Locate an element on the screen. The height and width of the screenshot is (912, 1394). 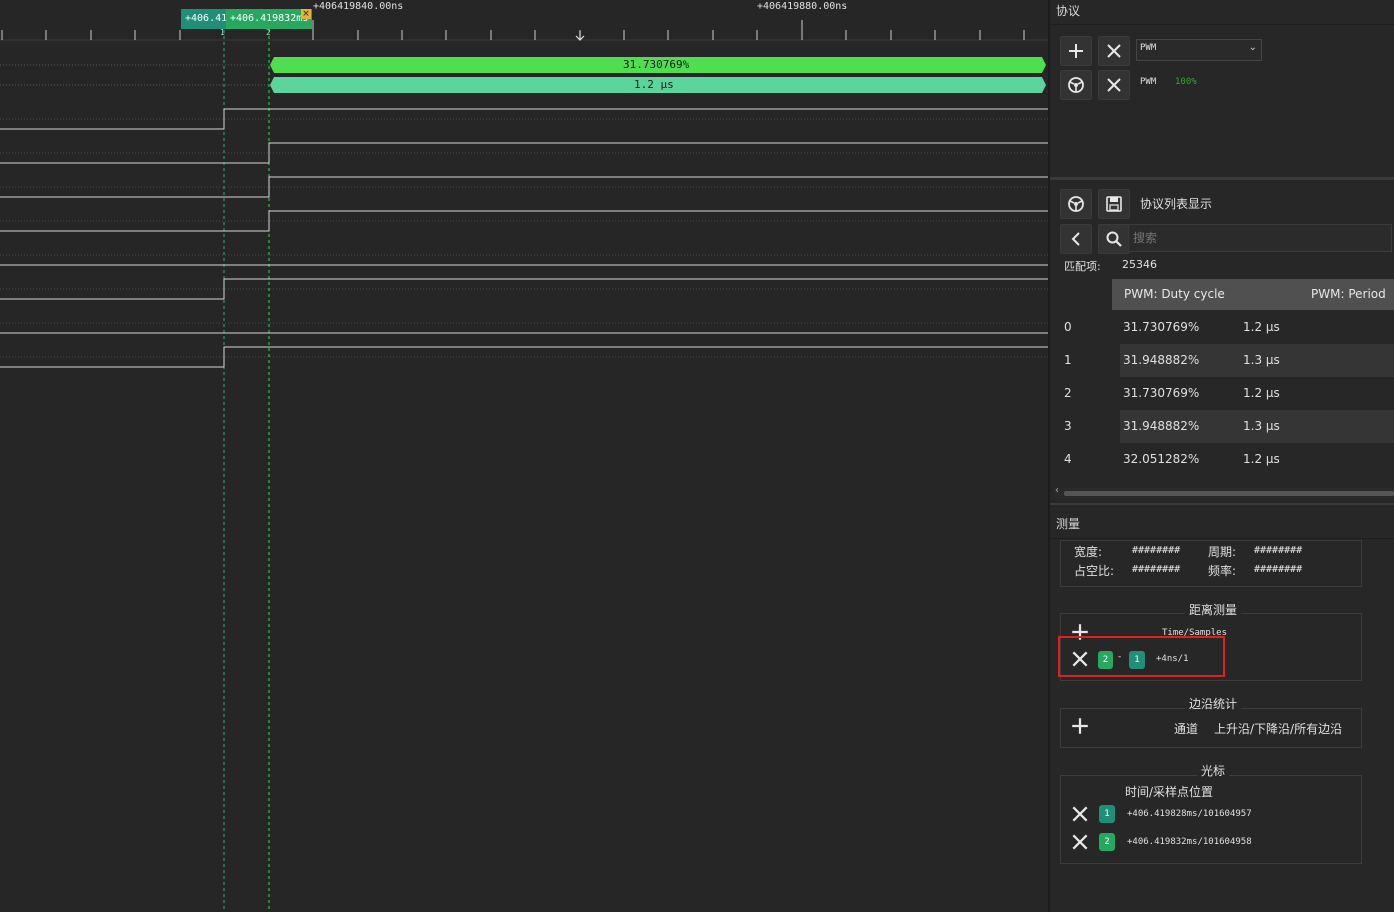
decoder-name: PWM is located at coordinates (1148, 82).